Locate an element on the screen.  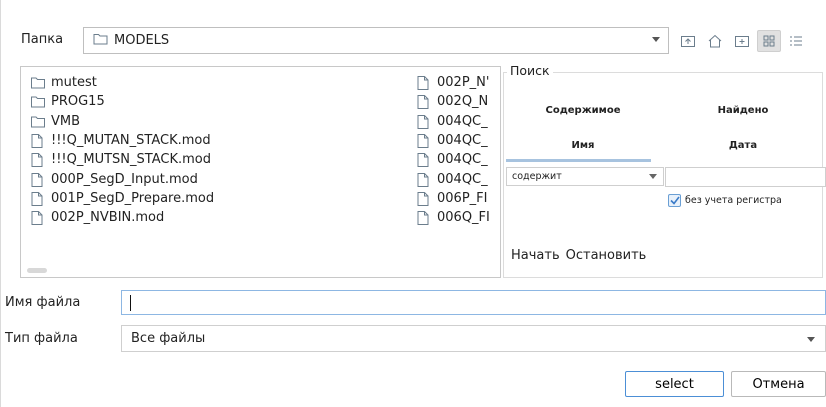
file-name: mutest is located at coordinates (74, 83).